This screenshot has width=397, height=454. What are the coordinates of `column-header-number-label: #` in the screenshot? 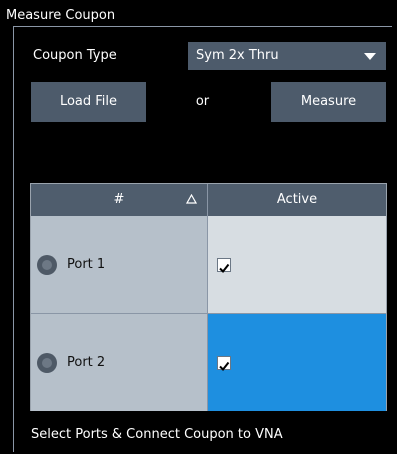 It's located at (119, 199).